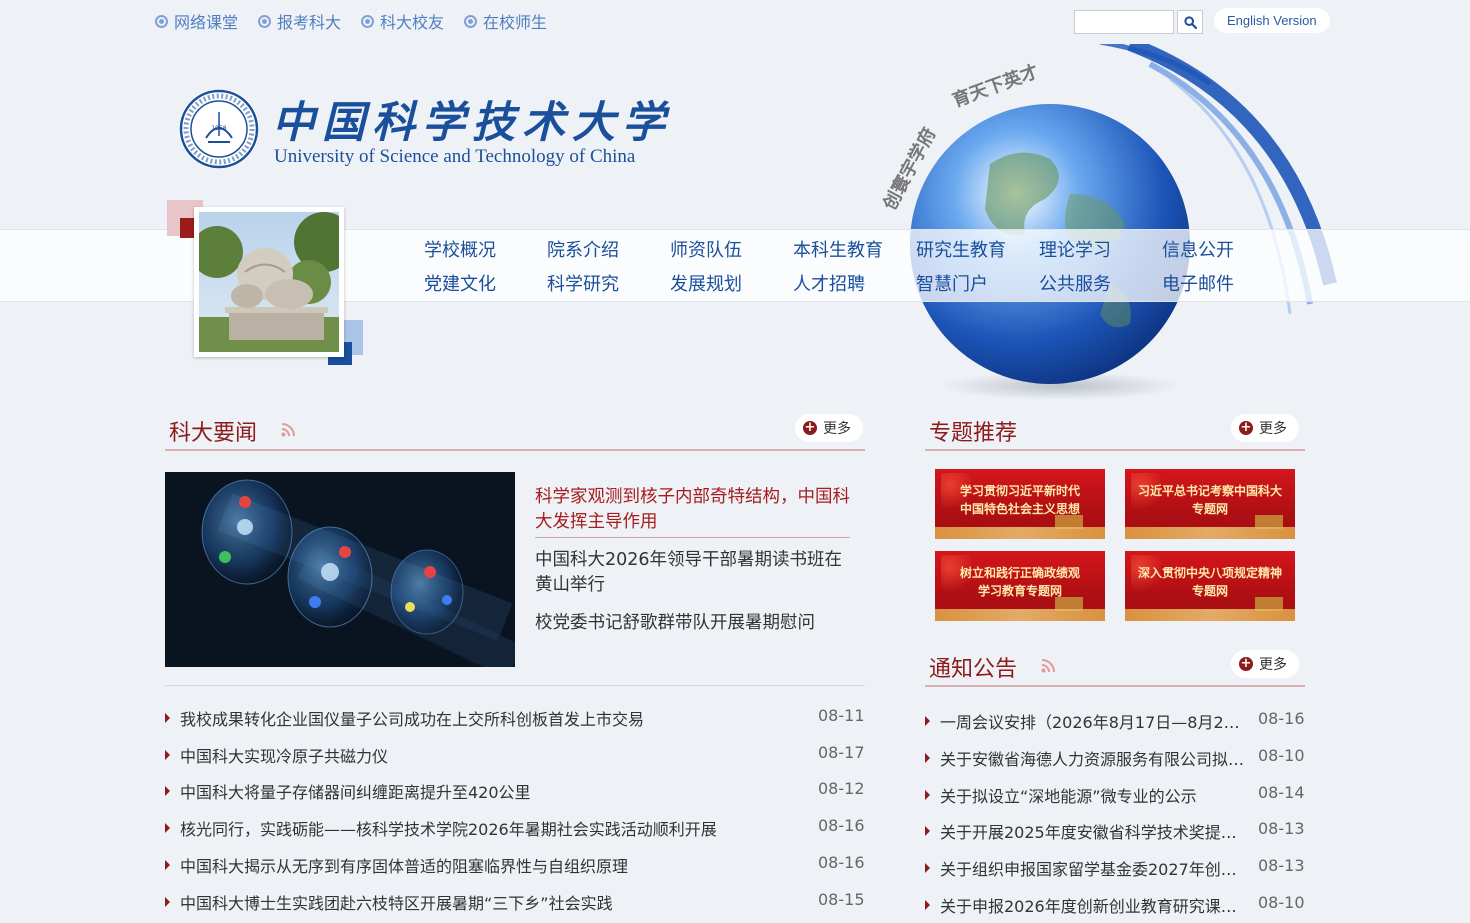 The height and width of the screenshot is (923, 1470). What do you see at coordinates (1272, 20) in the screenshot?
I see `english-version-link: English Version` at bounding box center [1272, 20].